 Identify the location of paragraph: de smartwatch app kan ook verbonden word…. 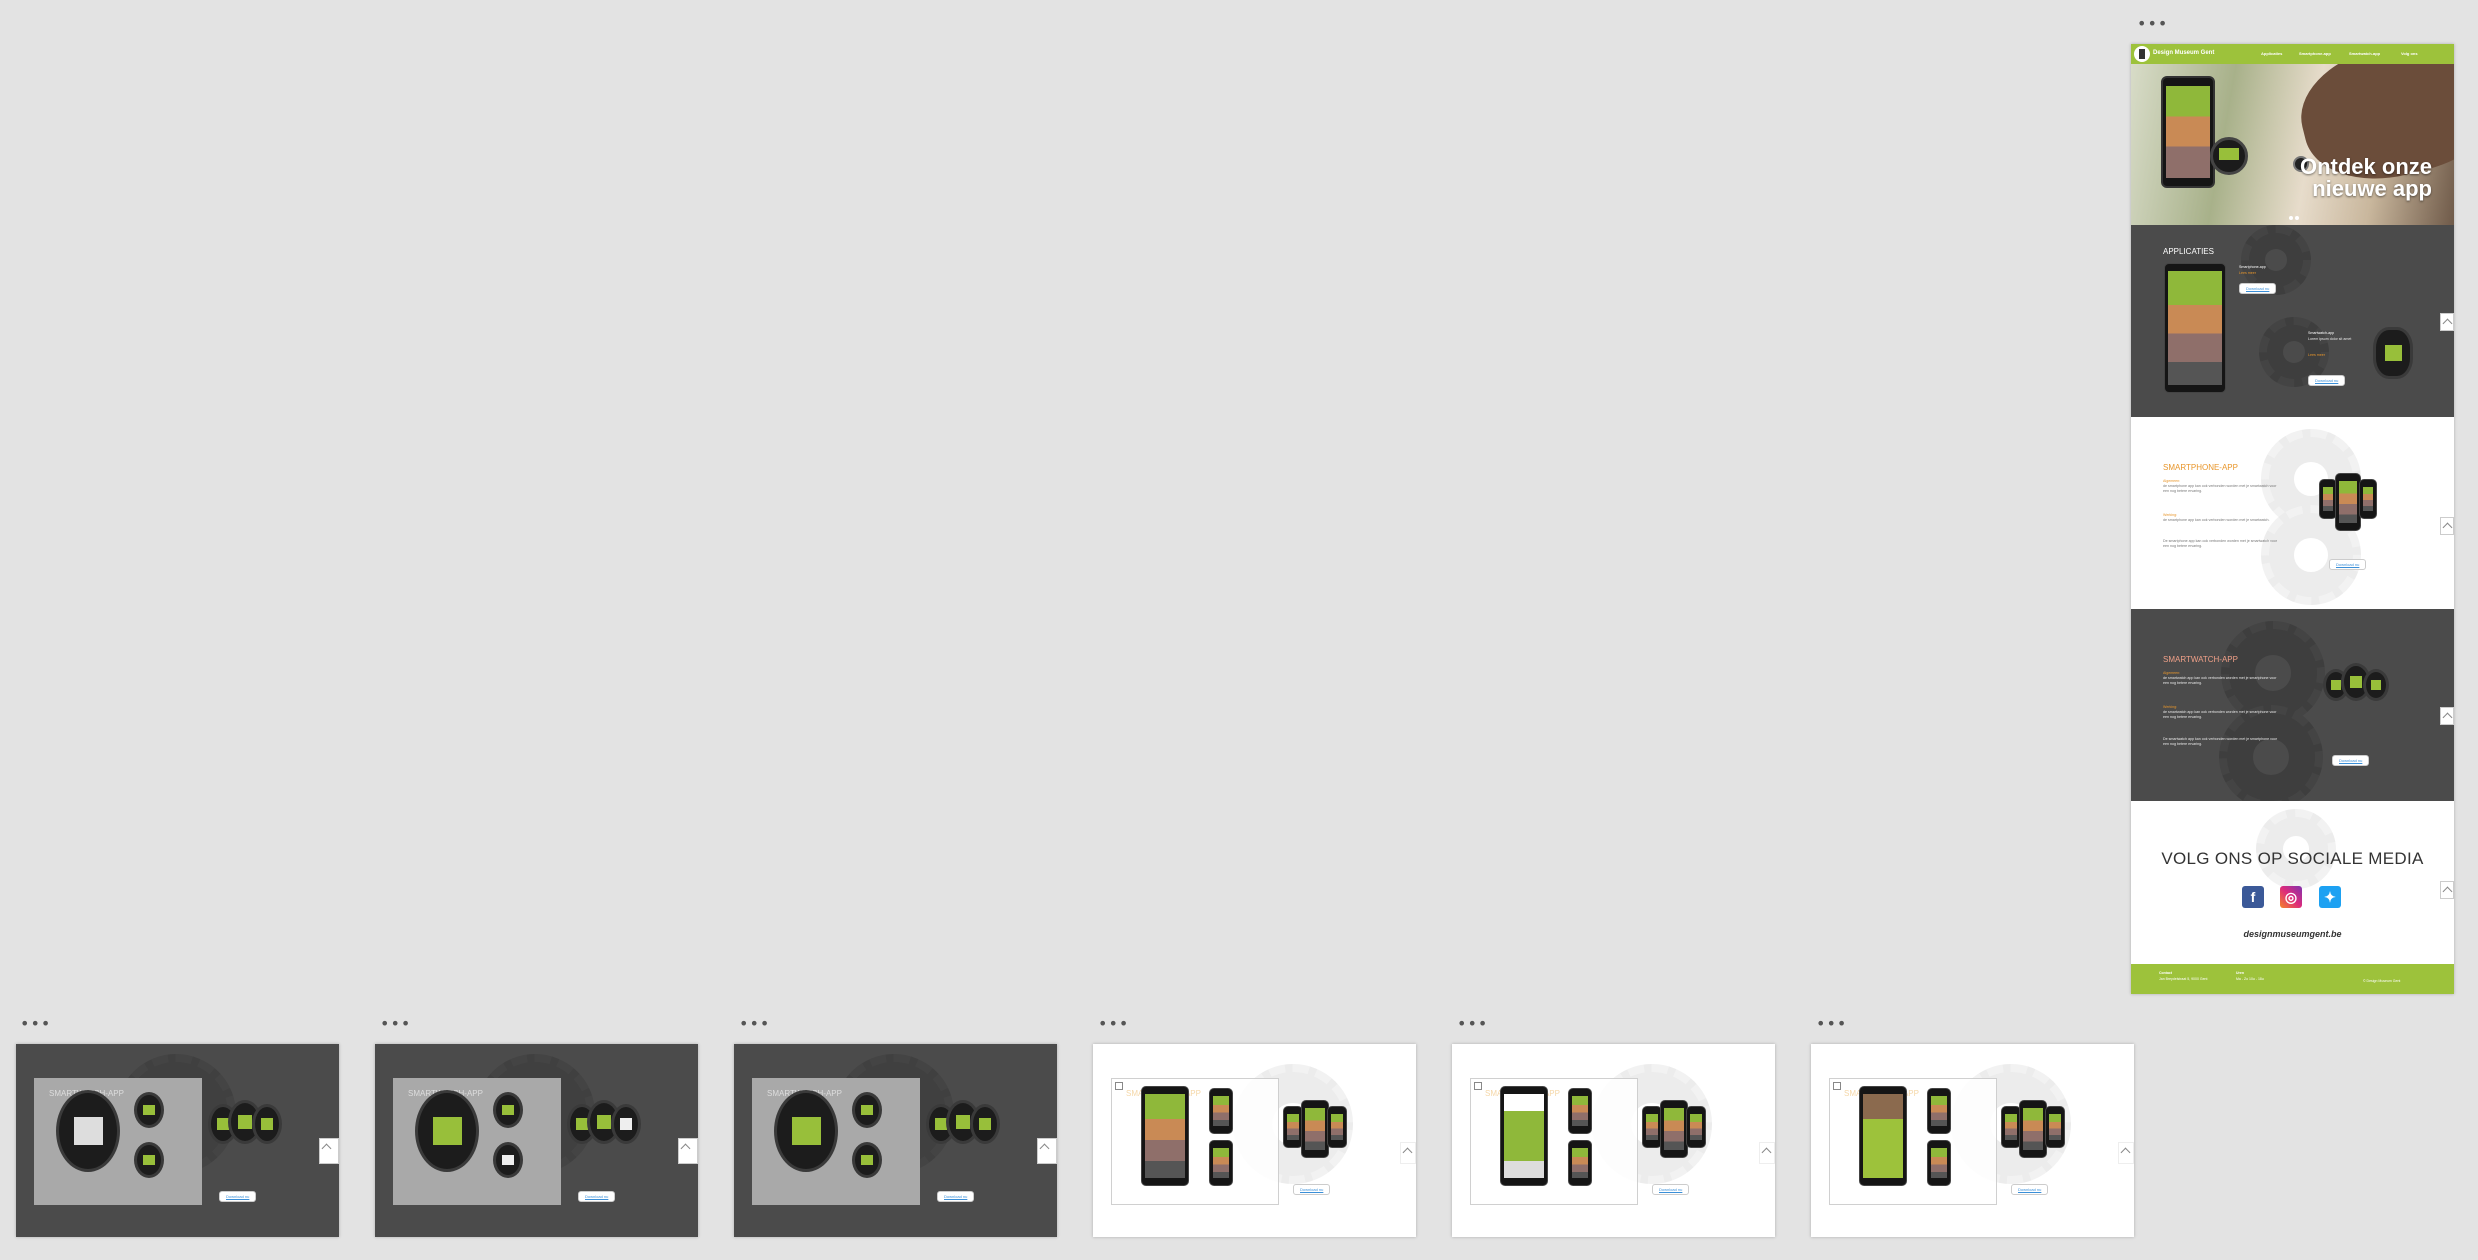
(2220, 680).